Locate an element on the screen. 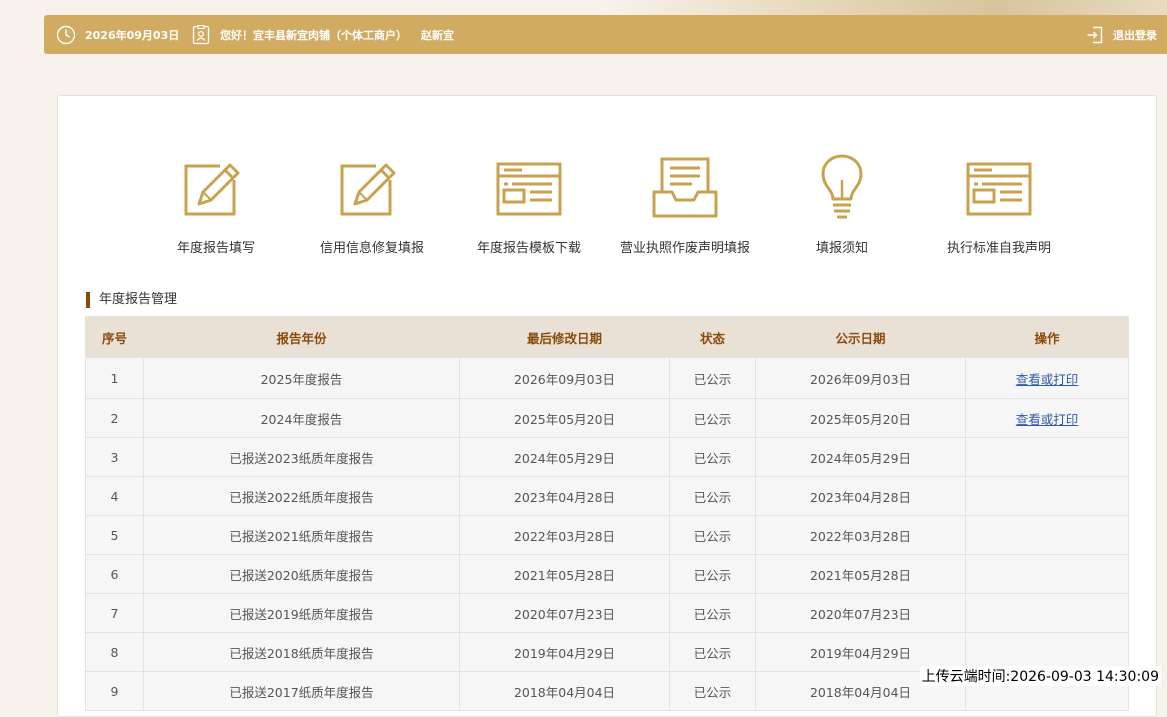 Image resolution: width=1167 pixels, height=717 pixels. function-template-download: 年度报告模板下载 is located at coordinates (529, 205).